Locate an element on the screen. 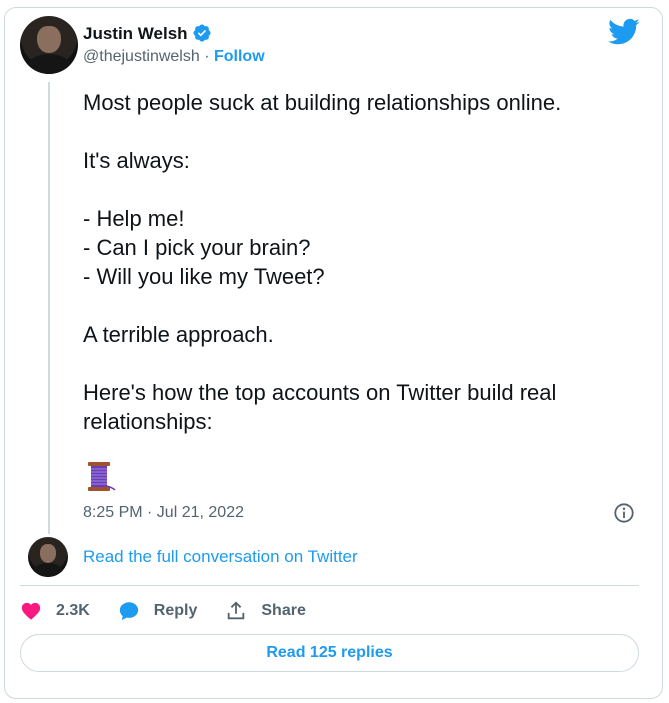 The height and width of the screenshot is (703, 669). like-button: 2.3K is located at coordinates (55, 611).